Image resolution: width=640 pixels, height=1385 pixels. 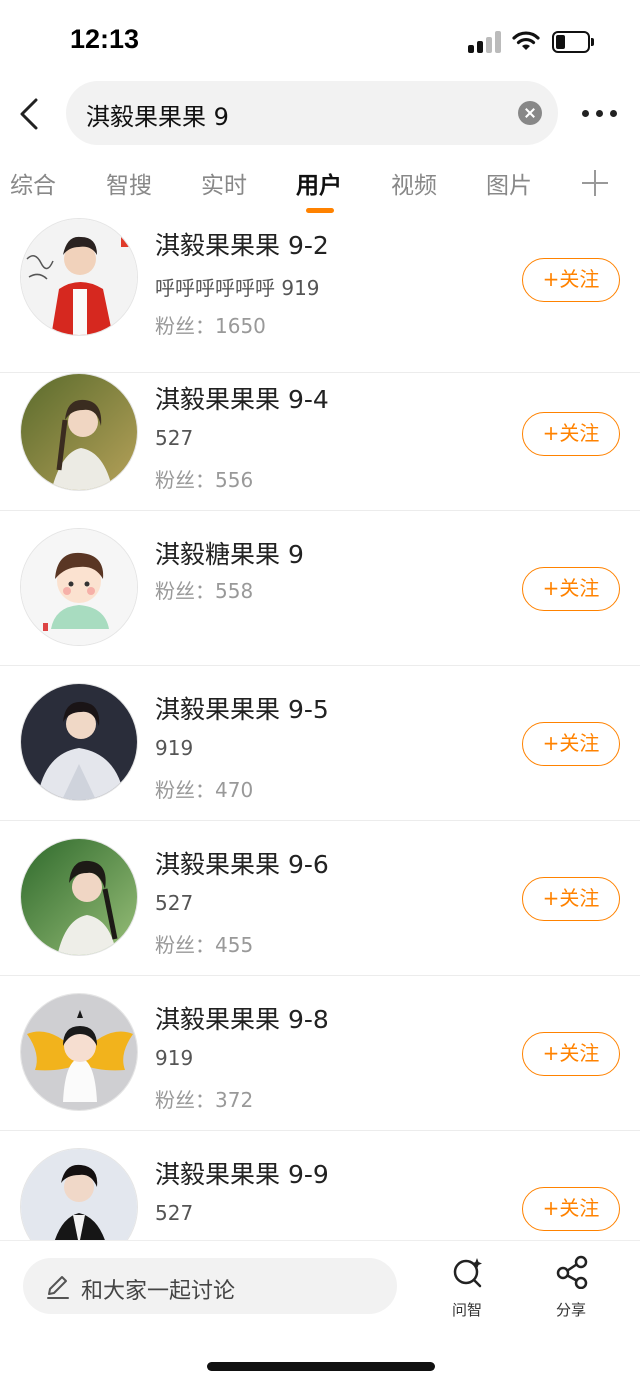 I want to click on user-fans-count: 粉丝：558, so click(x=204, y=591).